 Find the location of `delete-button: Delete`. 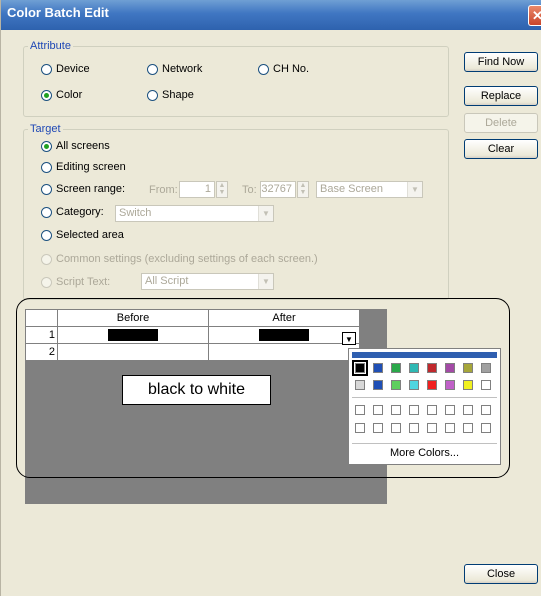

delete-button: Delete is located at coordinates (501, 123).